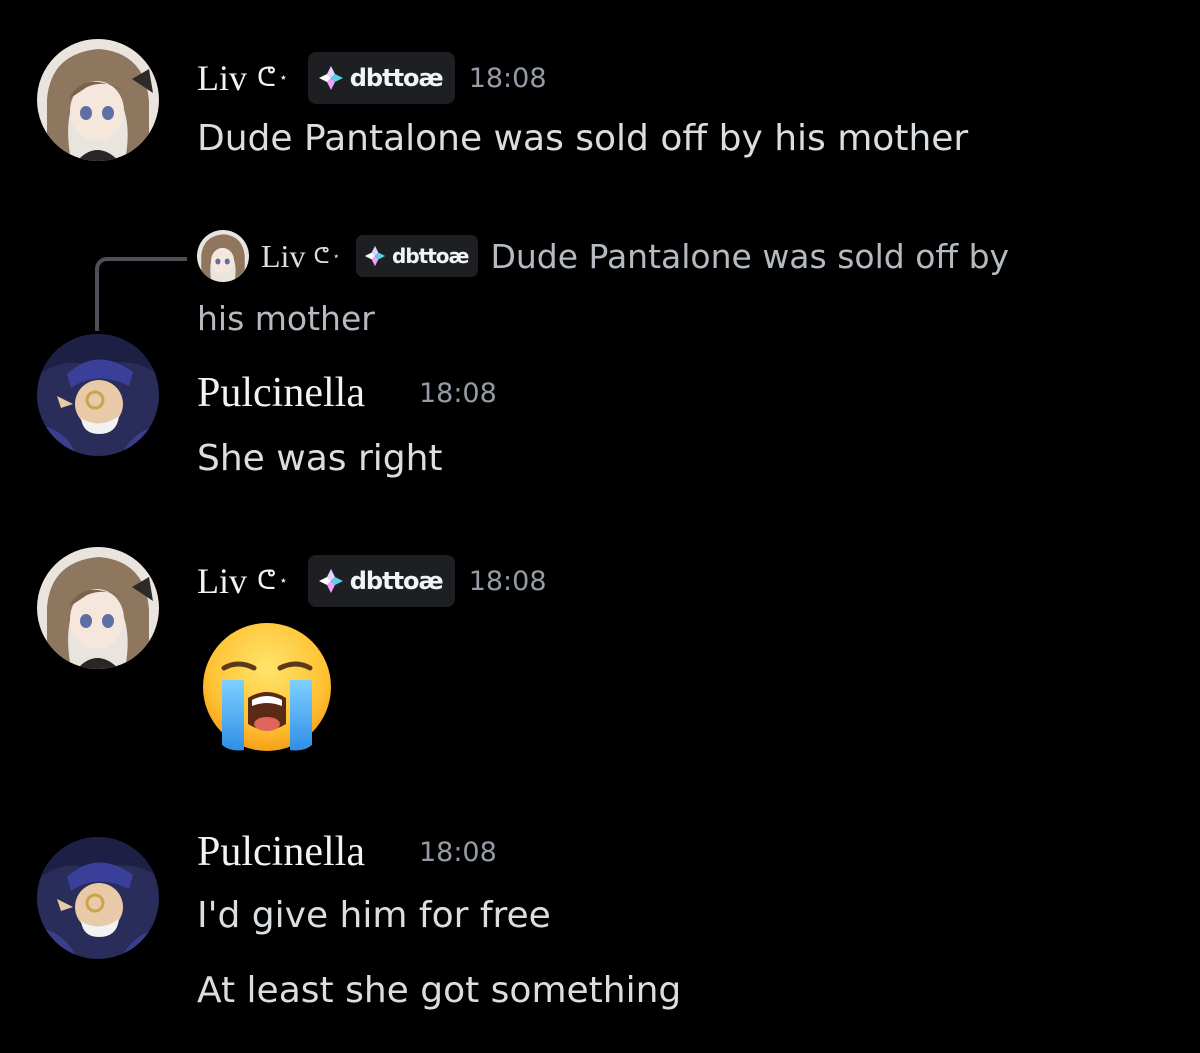  I want to click on reply-avatar, so click(223, 256).